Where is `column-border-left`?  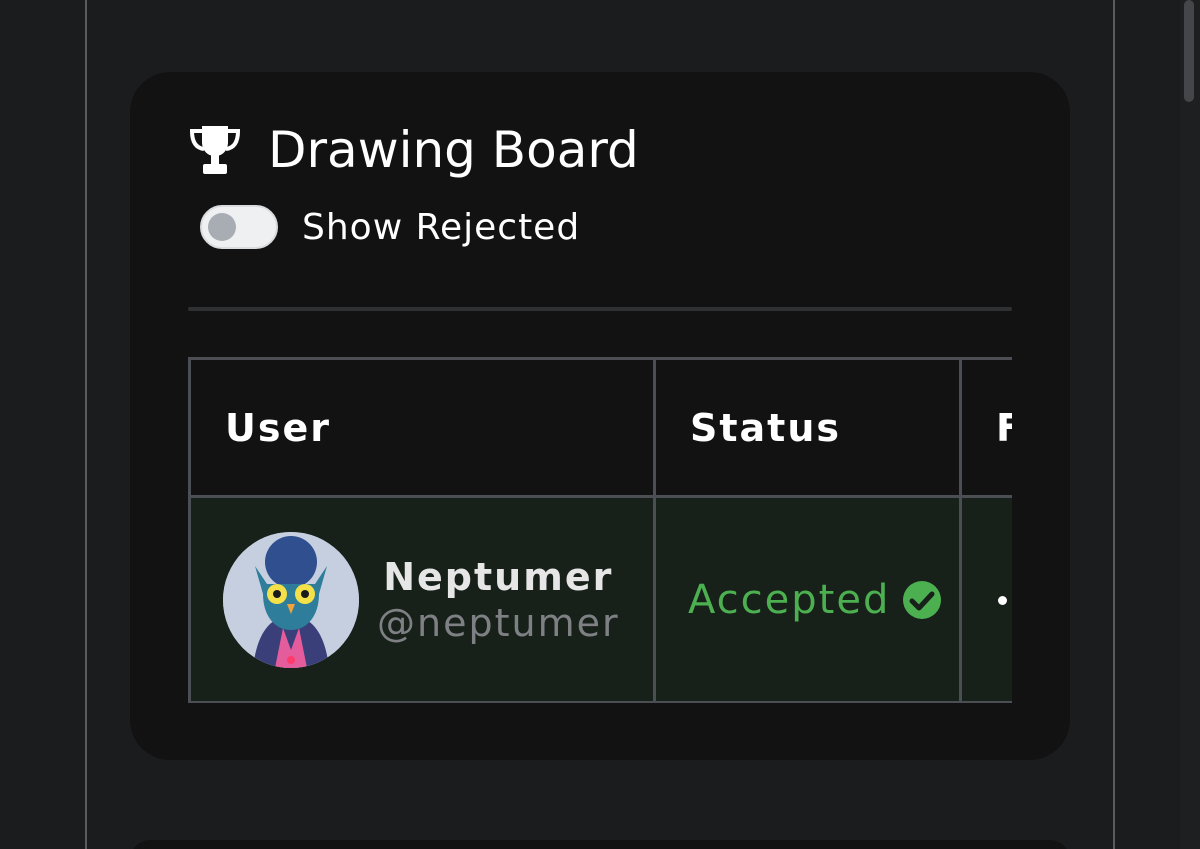
column-border-left is located at coordinates (86, 424).